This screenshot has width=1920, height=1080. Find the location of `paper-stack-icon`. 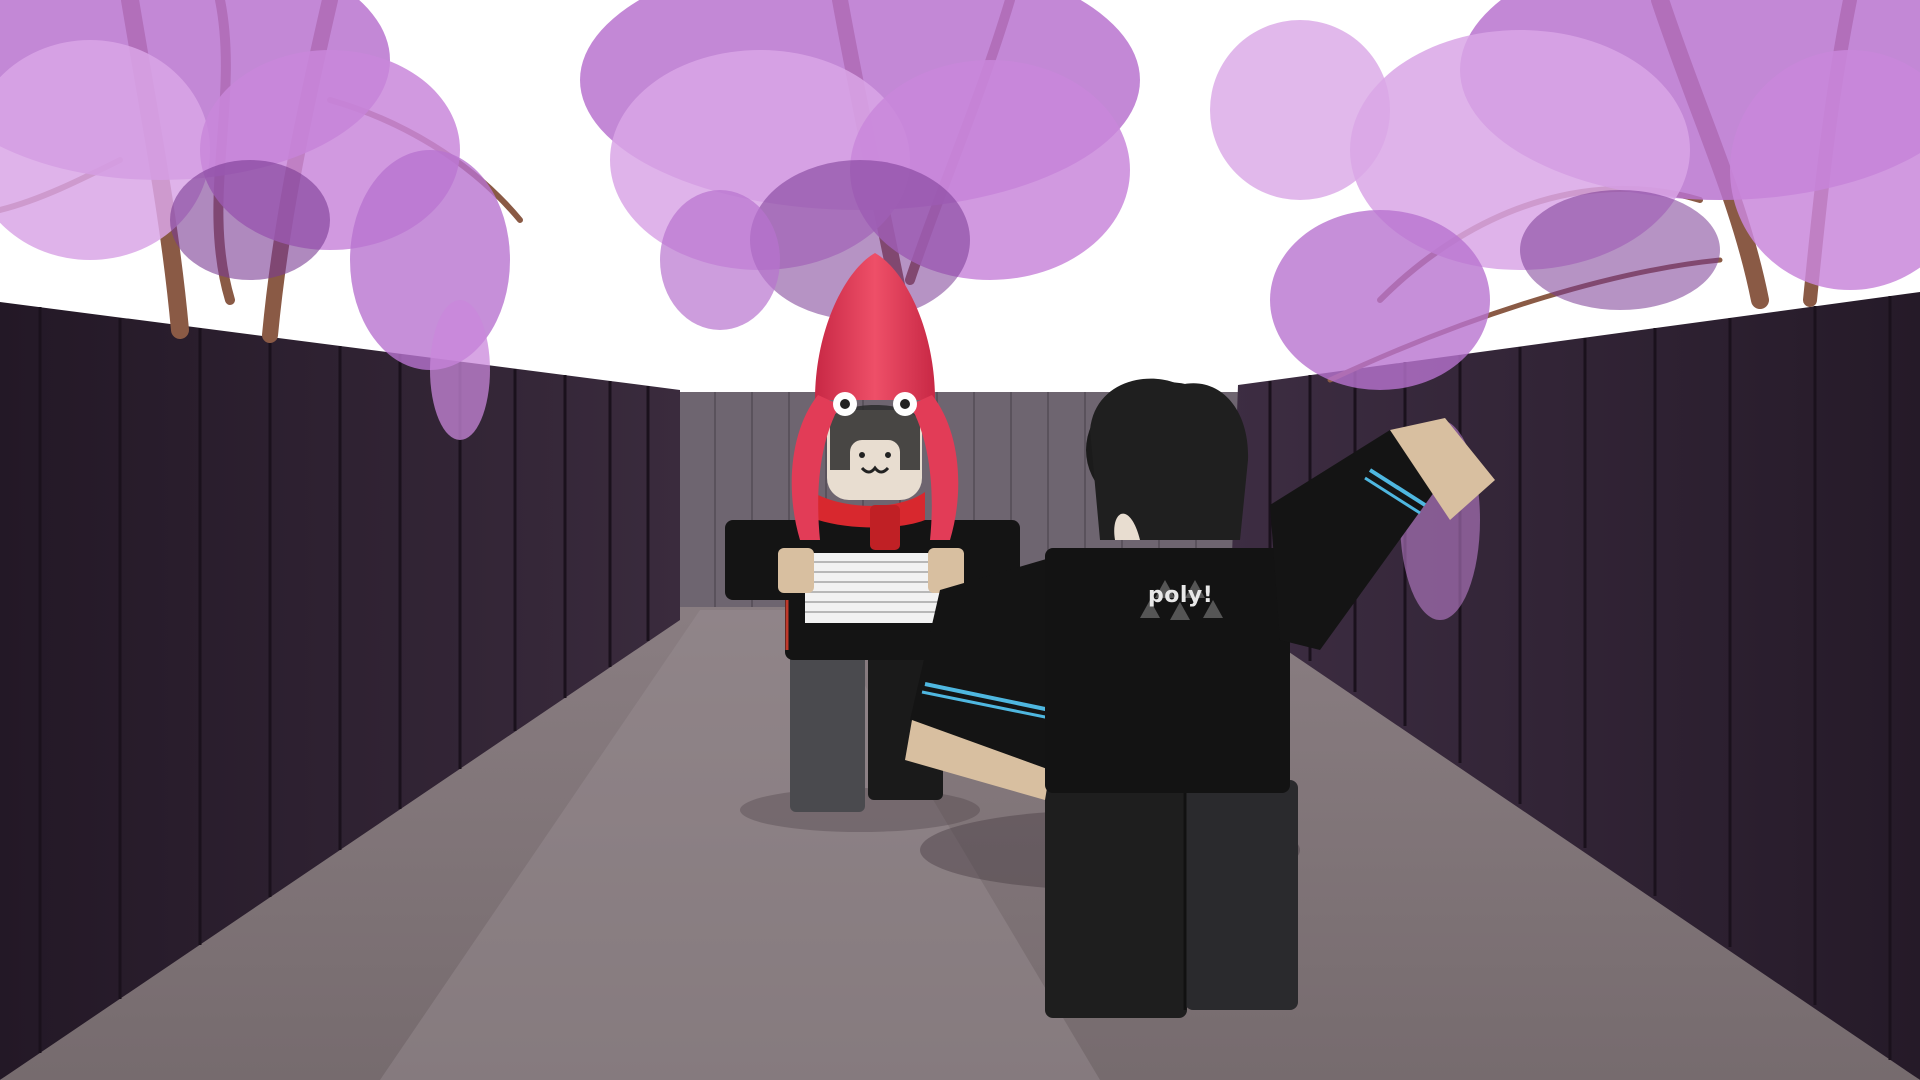

paper-stack-icon is located at coordinates (872, 588).